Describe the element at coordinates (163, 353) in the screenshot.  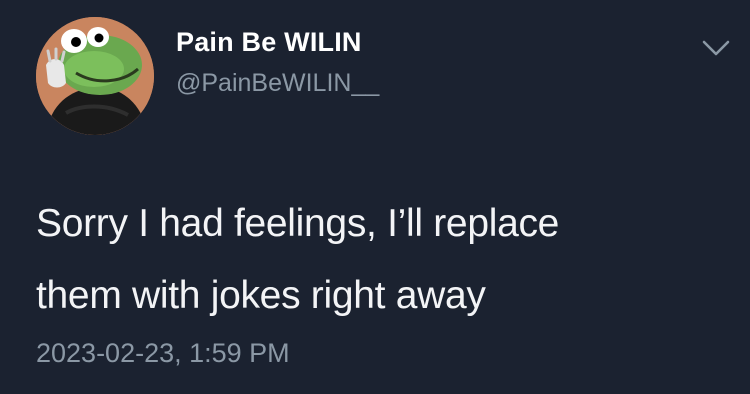
I see `tweet-timestamp: 2023-02-23, 1:59 PM` at that location.